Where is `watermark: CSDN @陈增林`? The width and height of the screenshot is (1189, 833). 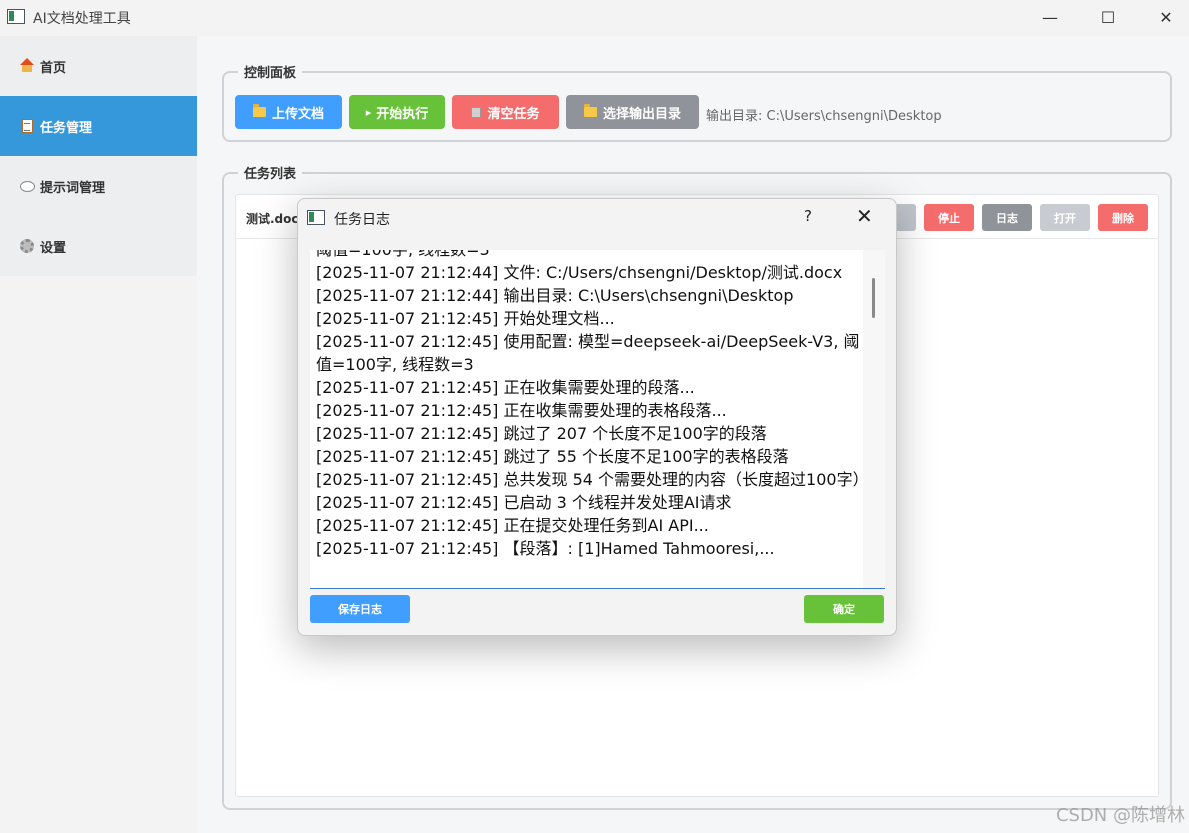 watermark: CSDN @陈增林 is located at coordinates (1120, 815).